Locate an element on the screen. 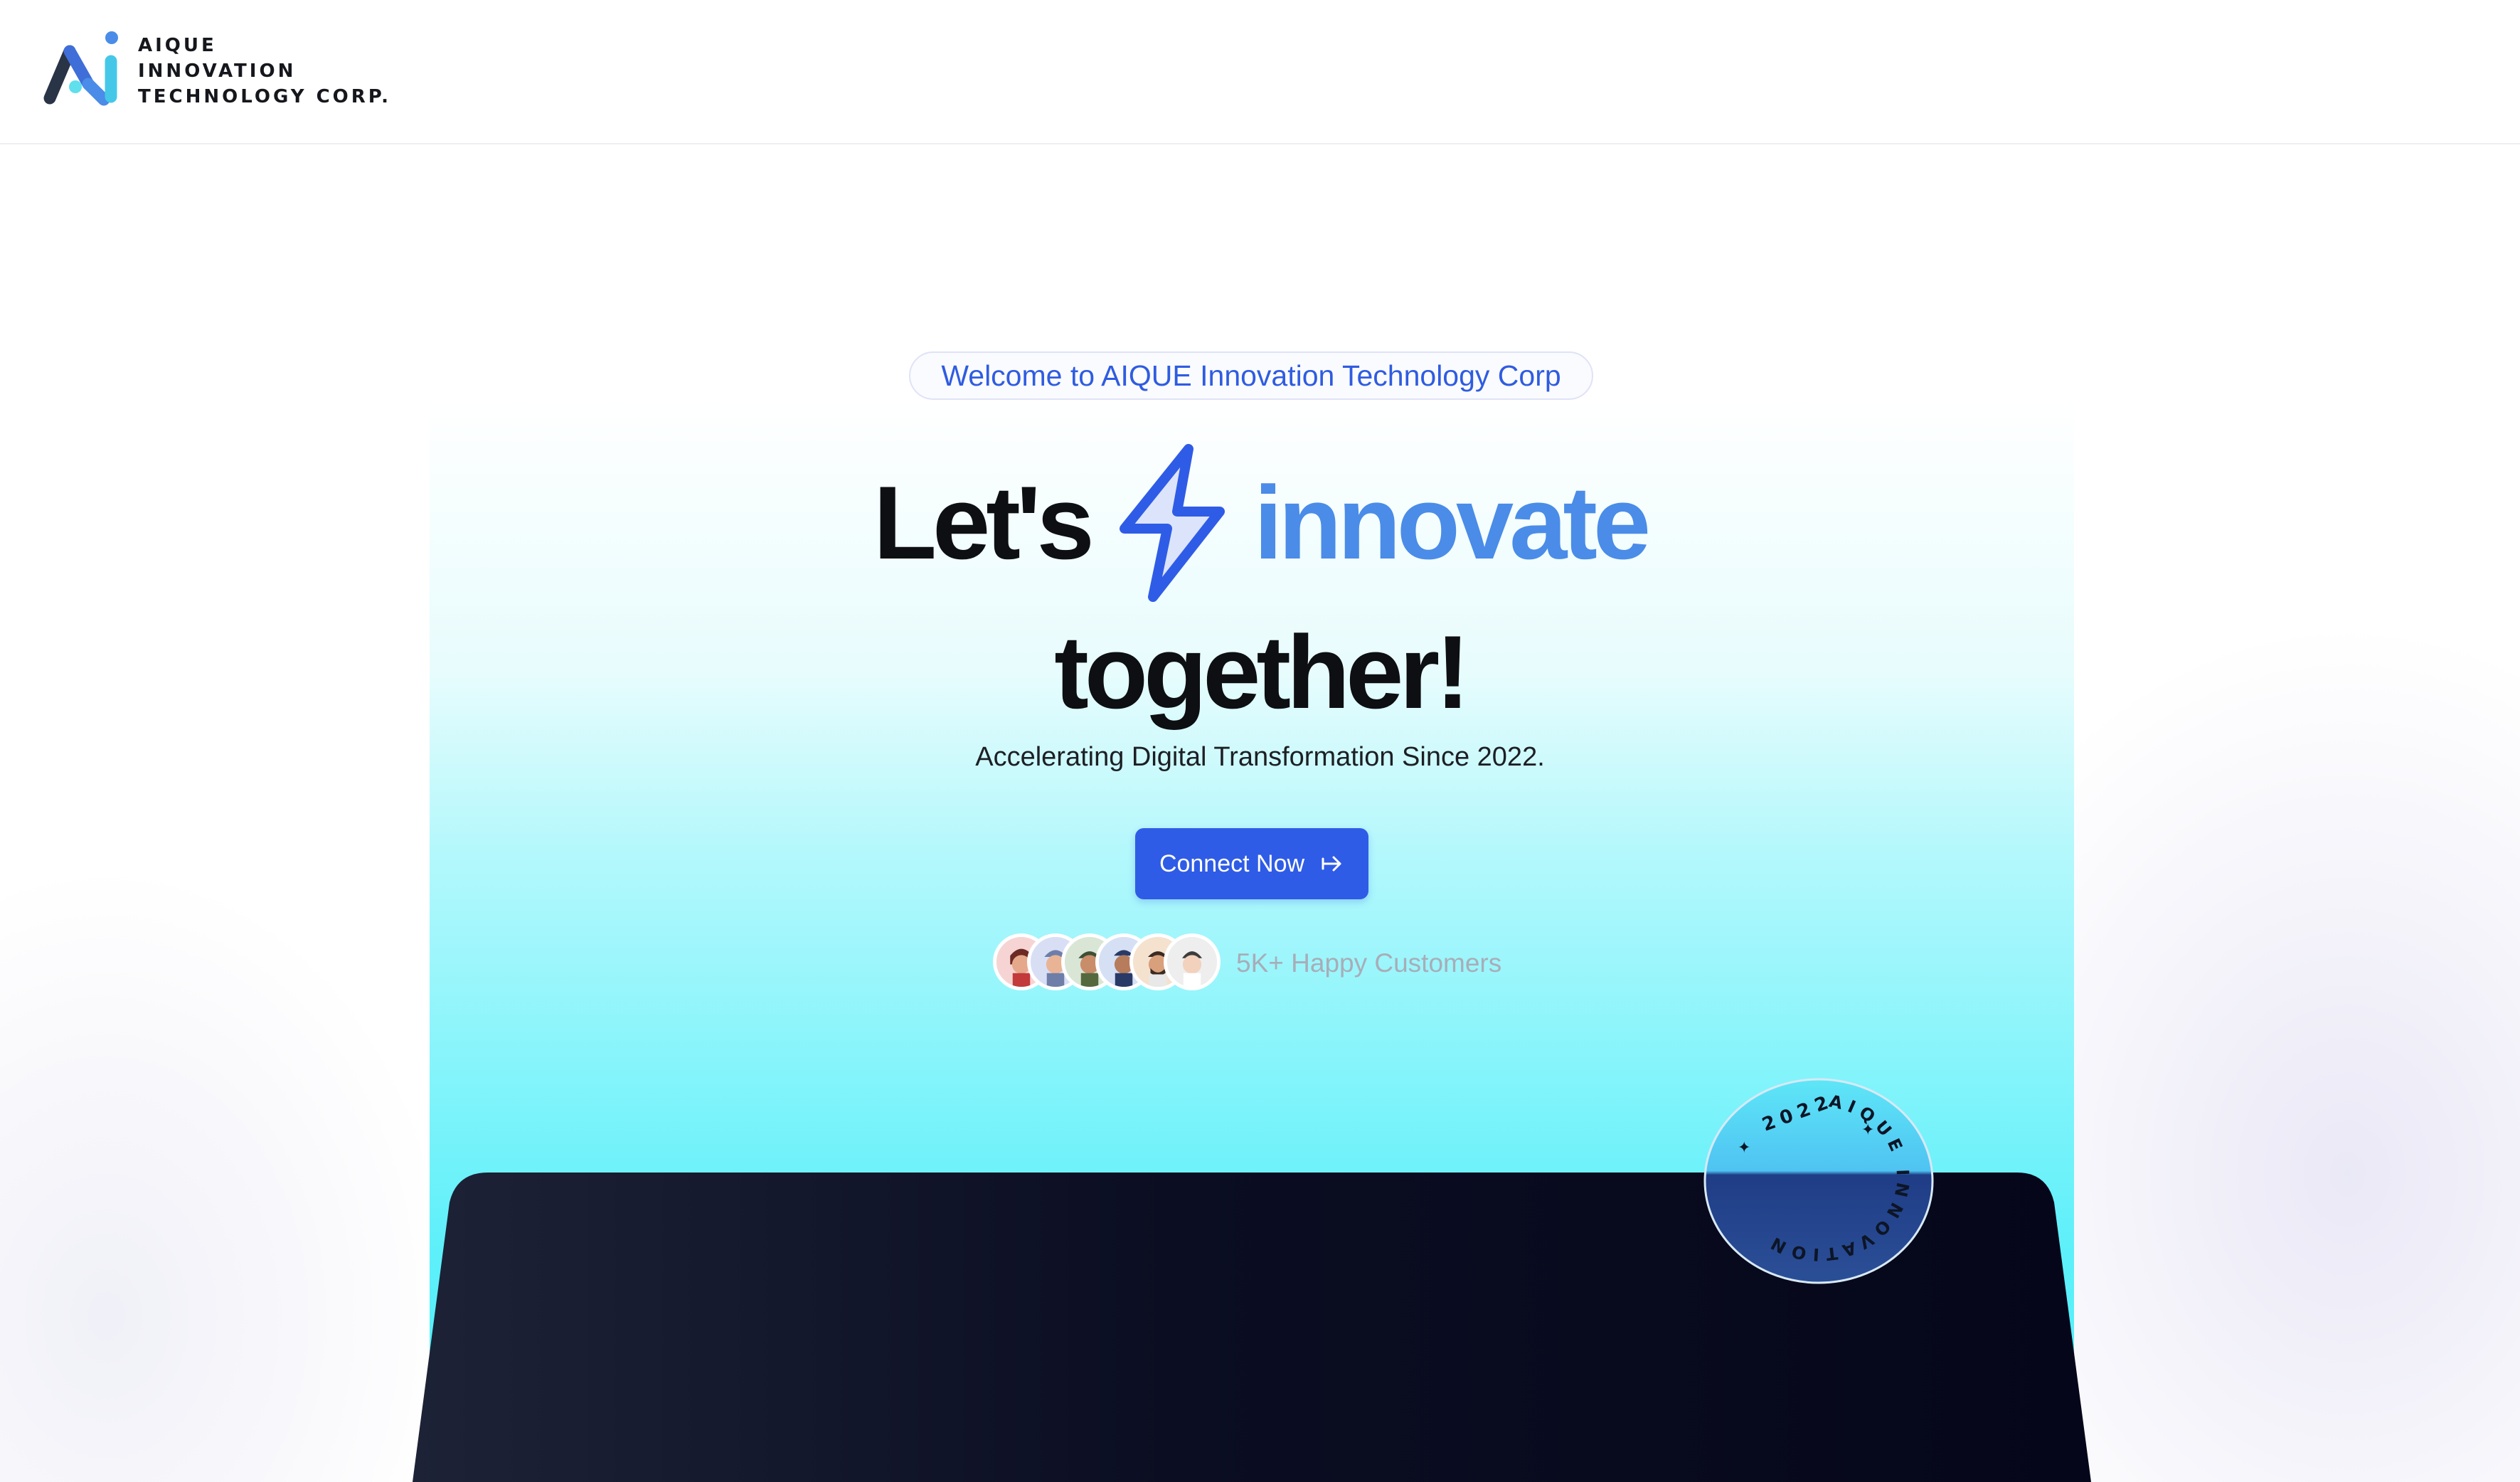 The height and width of the screenshot is (1482, 2520). brand-logo: AIQUE INNOVATION TECHNOLOGY CORP. is located at coordinates (215, 71).